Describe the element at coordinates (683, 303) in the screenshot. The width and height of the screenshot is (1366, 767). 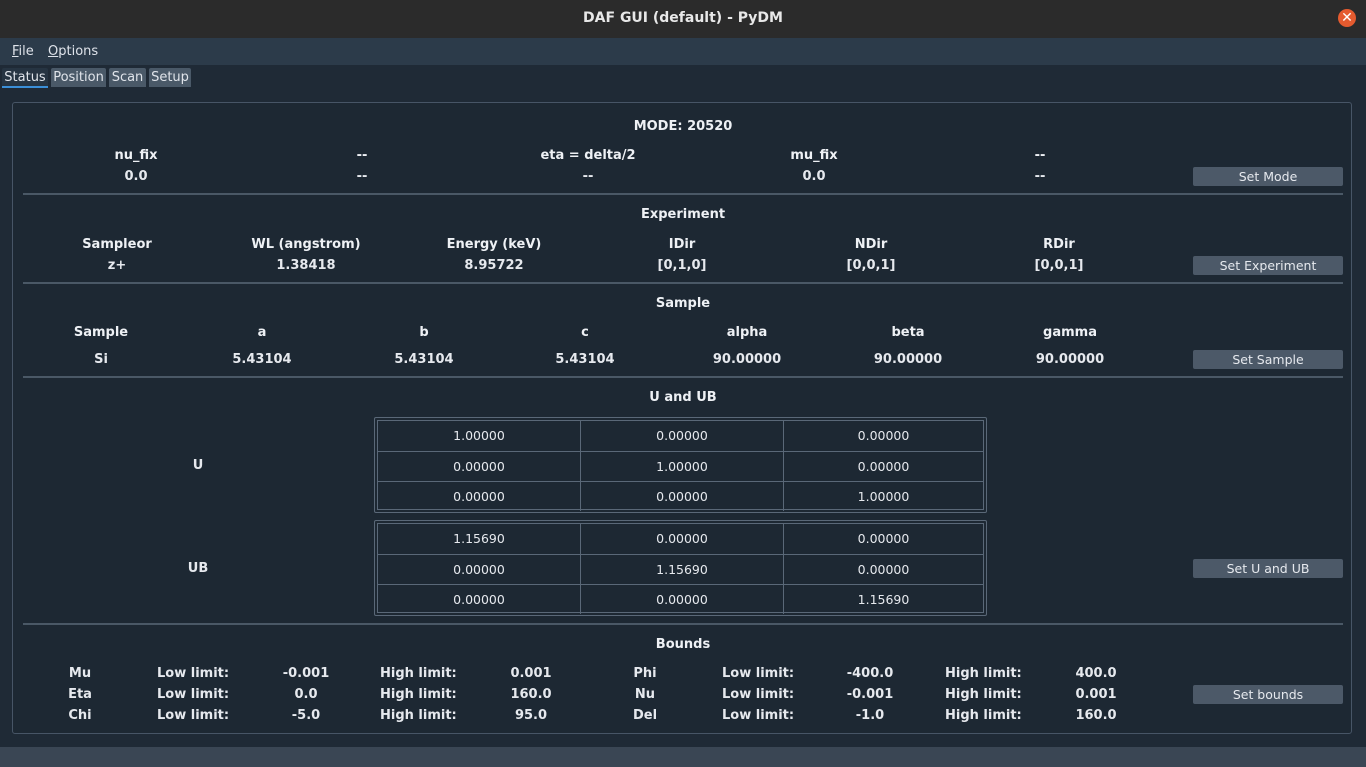
I see `sample-title: Sample` at that location.